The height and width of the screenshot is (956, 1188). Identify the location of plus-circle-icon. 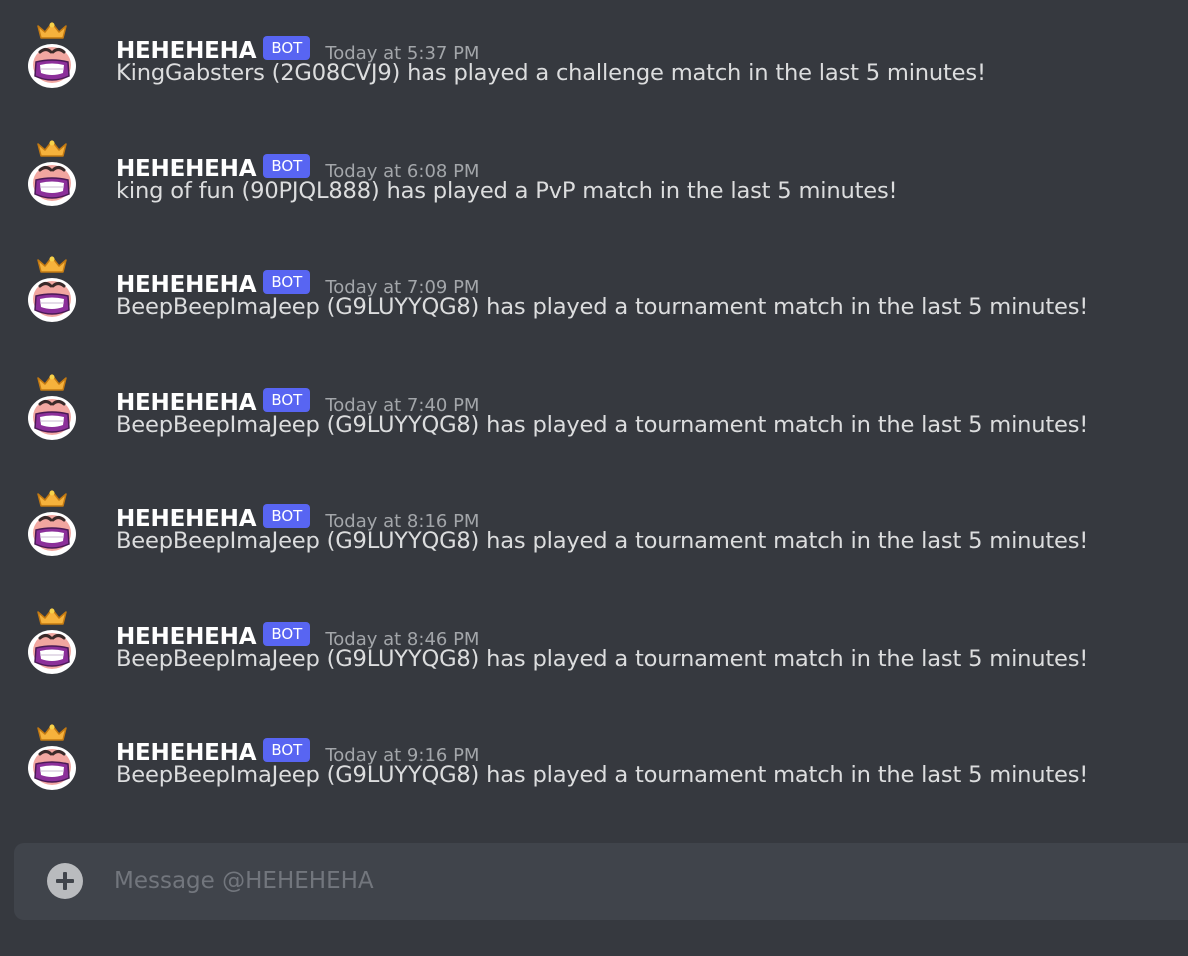
(65, 881).